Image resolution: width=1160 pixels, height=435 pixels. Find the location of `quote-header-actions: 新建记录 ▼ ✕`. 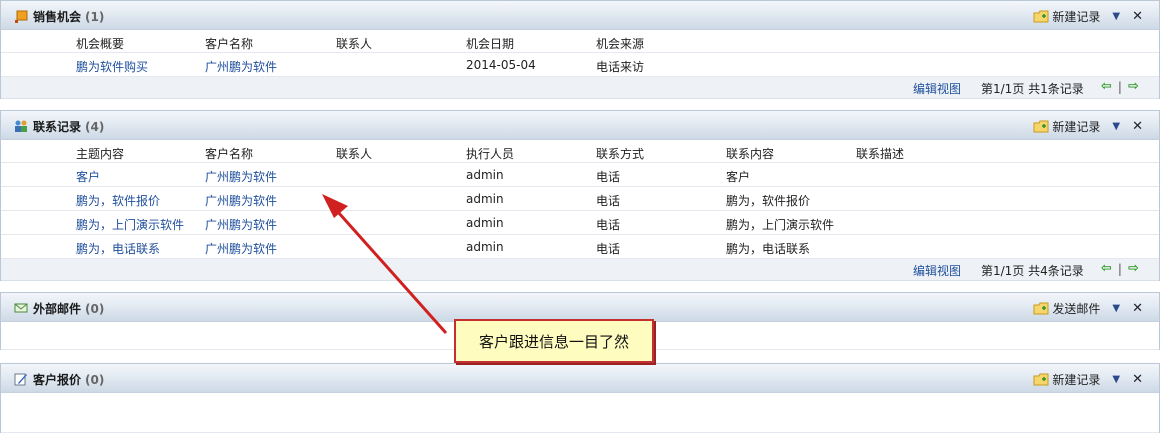

quote-header-actions: 新建记录 ▼ ✕ is located at coordinates (1088, 379).